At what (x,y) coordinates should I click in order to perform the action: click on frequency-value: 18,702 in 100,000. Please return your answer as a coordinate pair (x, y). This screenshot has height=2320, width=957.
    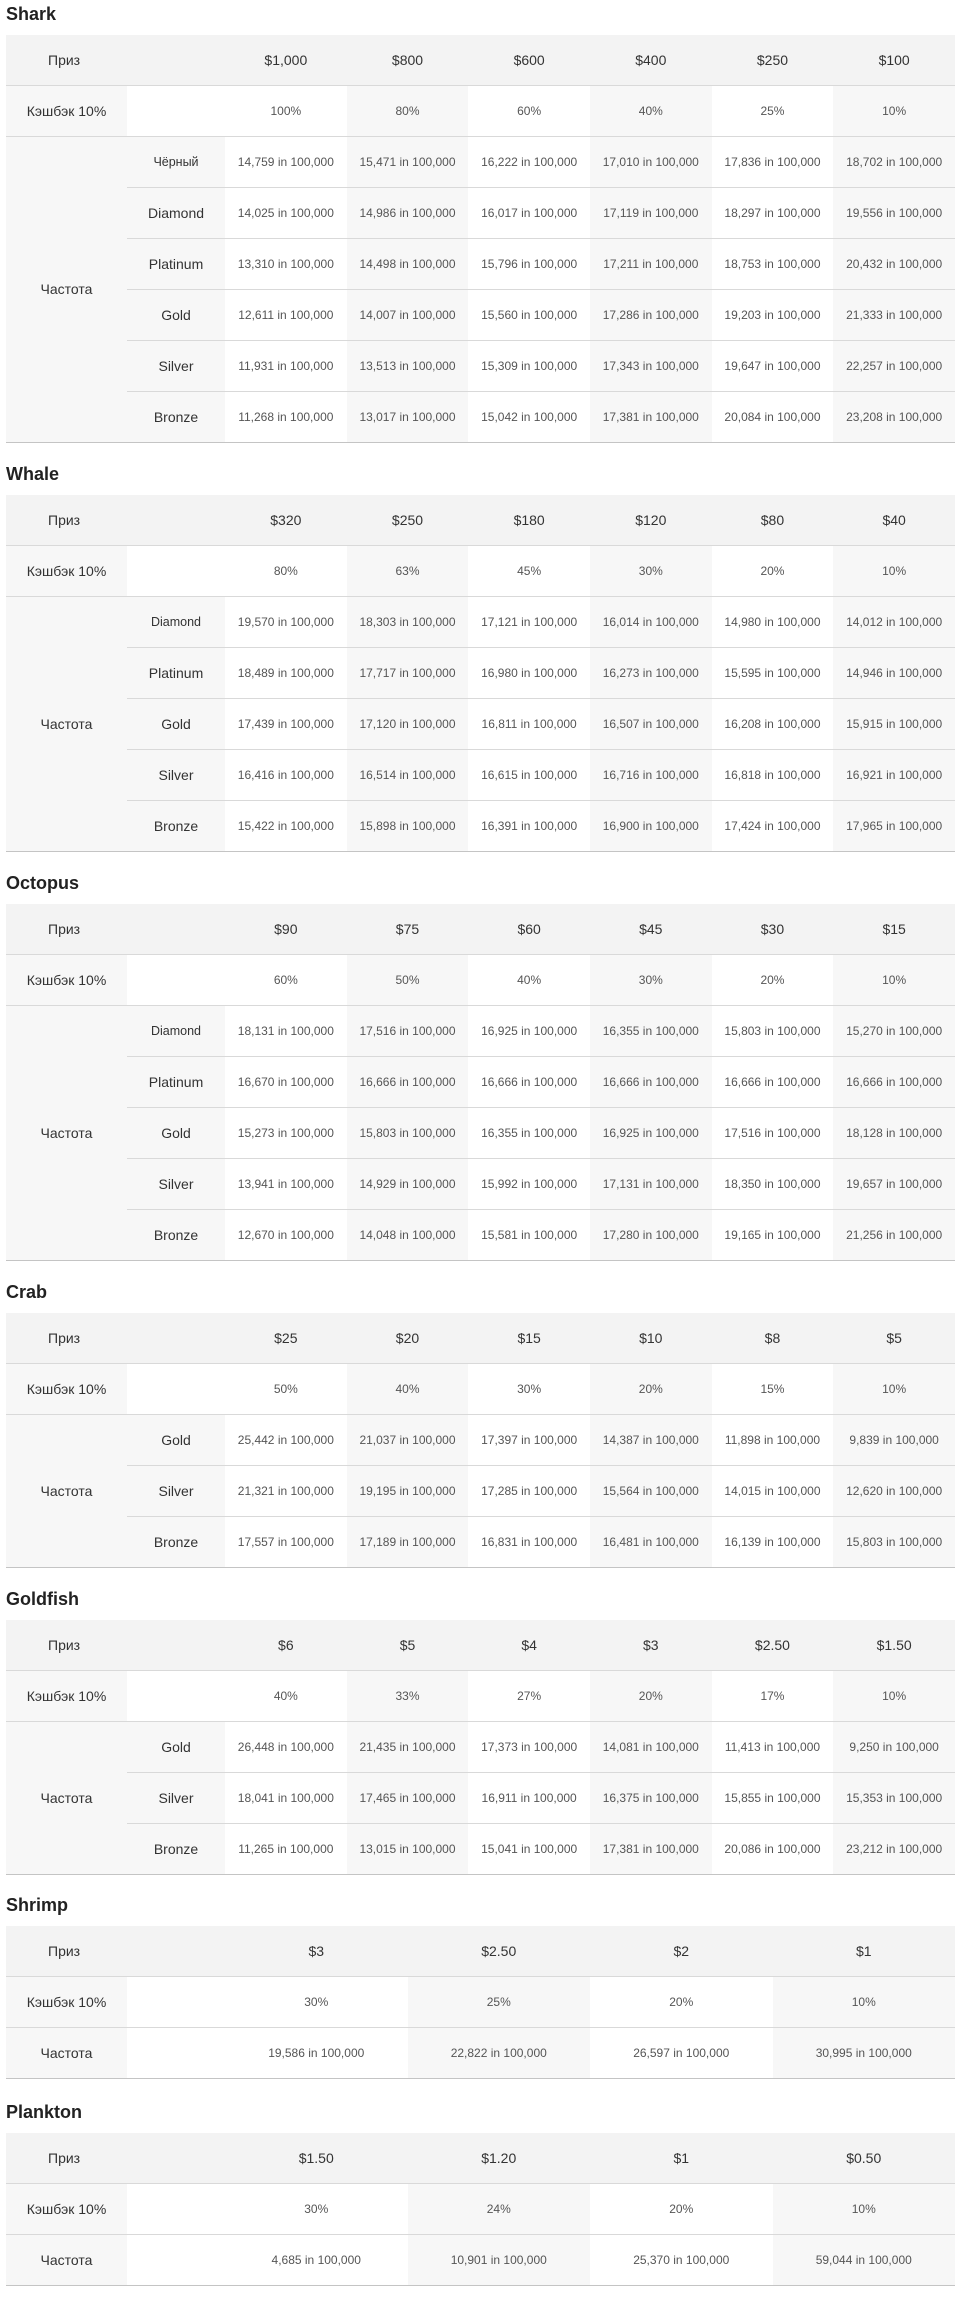
    Looking at the image, I should click on (894, 161).